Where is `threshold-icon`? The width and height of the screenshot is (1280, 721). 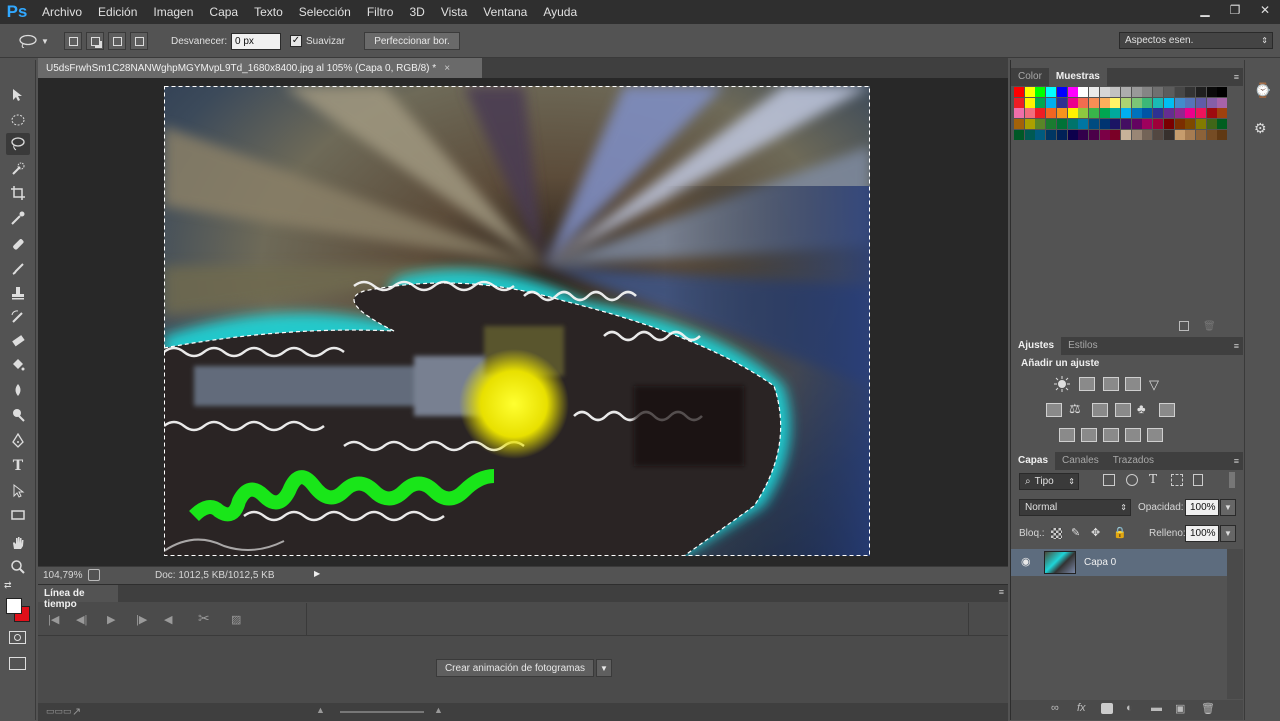 threshold-icon is located at coordinates (1111, 435).